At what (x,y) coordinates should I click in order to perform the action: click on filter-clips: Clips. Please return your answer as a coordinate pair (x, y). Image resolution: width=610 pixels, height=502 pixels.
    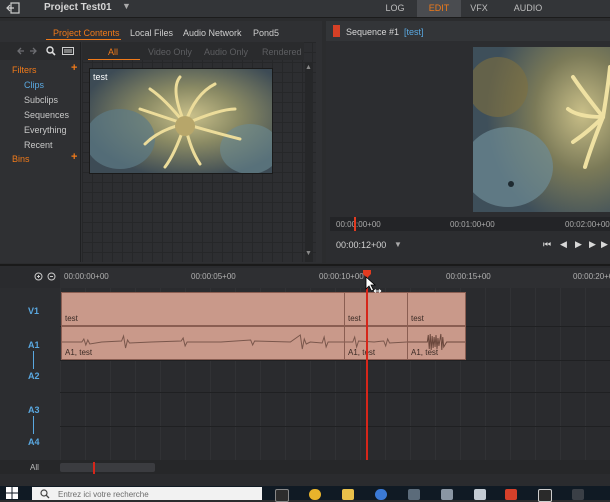
    Looking at the image, I should click on (34, 85).